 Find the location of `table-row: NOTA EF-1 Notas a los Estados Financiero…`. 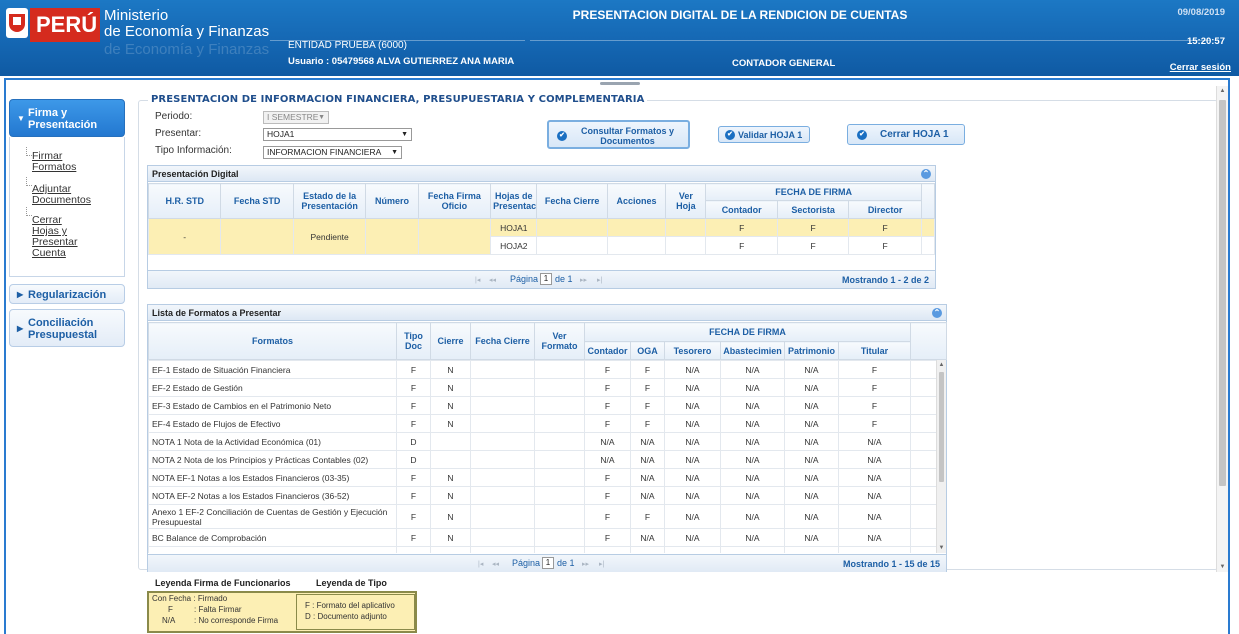

table-row: NOTA EF-1 Notas a los Estados Financiero… is located at coordinates (542, 477).